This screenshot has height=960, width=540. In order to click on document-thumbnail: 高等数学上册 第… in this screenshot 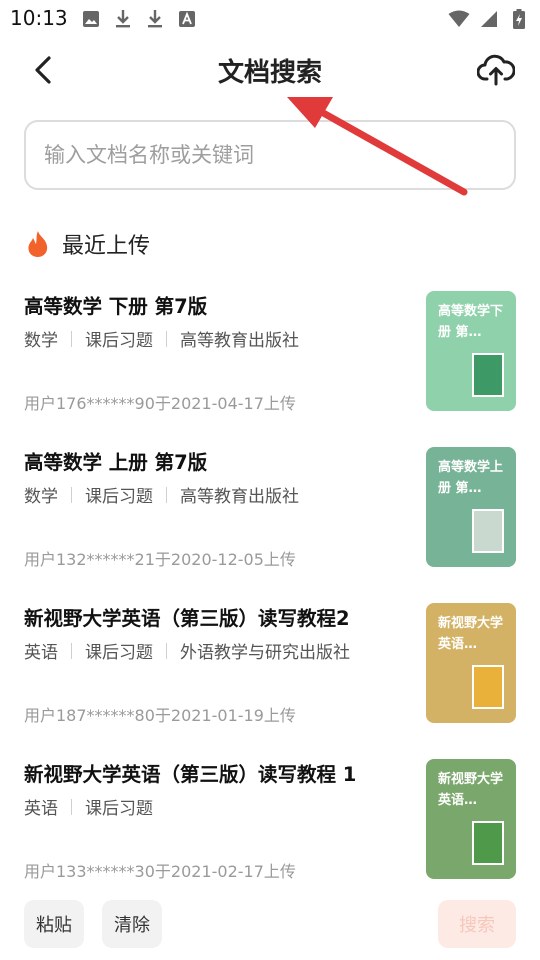, I will do `click(471, 507)`.